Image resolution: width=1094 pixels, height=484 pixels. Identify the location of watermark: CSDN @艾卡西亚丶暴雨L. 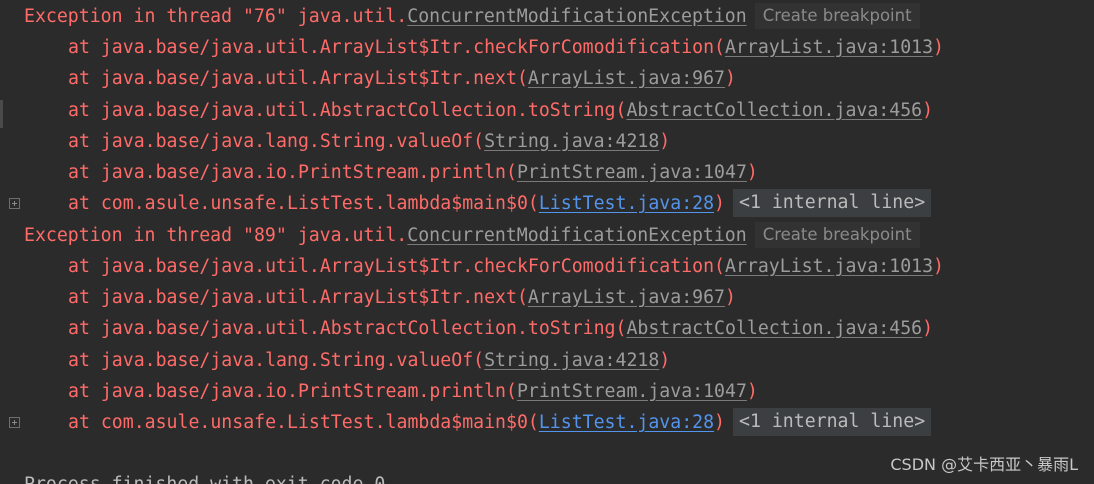
(984, 464).